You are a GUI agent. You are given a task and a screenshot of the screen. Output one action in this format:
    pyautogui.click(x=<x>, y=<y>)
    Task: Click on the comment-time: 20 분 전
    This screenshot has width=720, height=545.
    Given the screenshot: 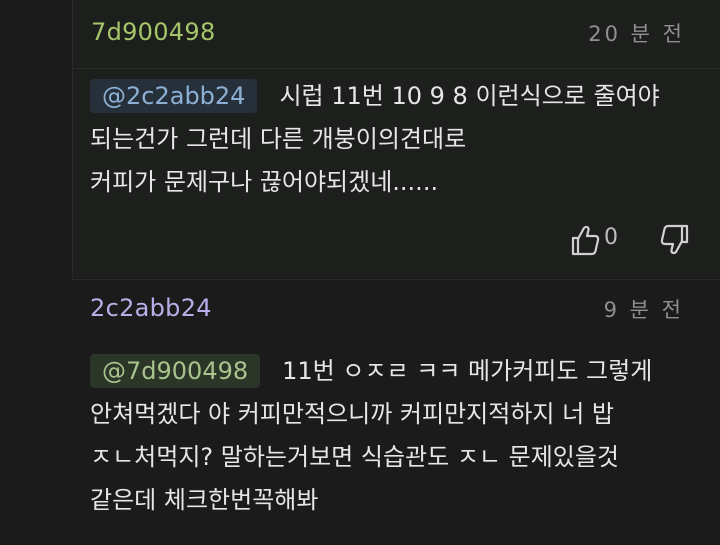 What is the action you would take?
    pyautogui.click(x=636, y=34)
    